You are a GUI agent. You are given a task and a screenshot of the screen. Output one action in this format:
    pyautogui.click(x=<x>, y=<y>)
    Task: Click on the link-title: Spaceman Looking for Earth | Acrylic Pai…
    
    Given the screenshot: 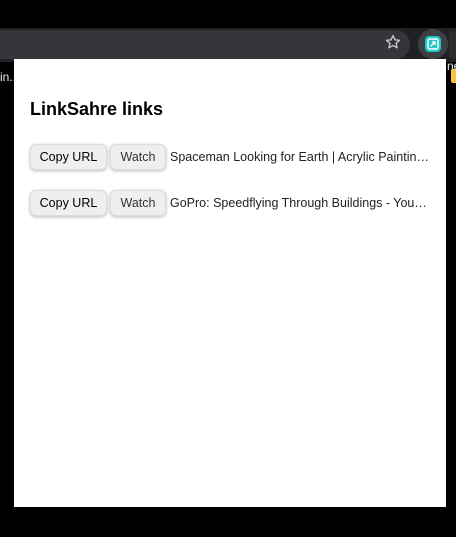 What is the action you would take?
    pyautogui.click(x=301, y=157)
    